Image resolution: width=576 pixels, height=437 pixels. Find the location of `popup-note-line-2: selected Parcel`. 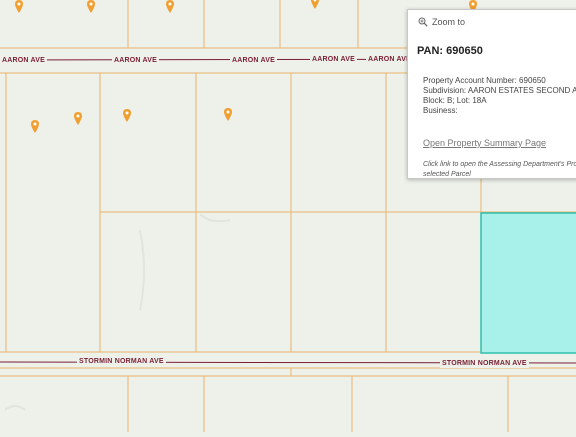

popup-note-line-2: selected Parcel is located at coordinates (447, 174).